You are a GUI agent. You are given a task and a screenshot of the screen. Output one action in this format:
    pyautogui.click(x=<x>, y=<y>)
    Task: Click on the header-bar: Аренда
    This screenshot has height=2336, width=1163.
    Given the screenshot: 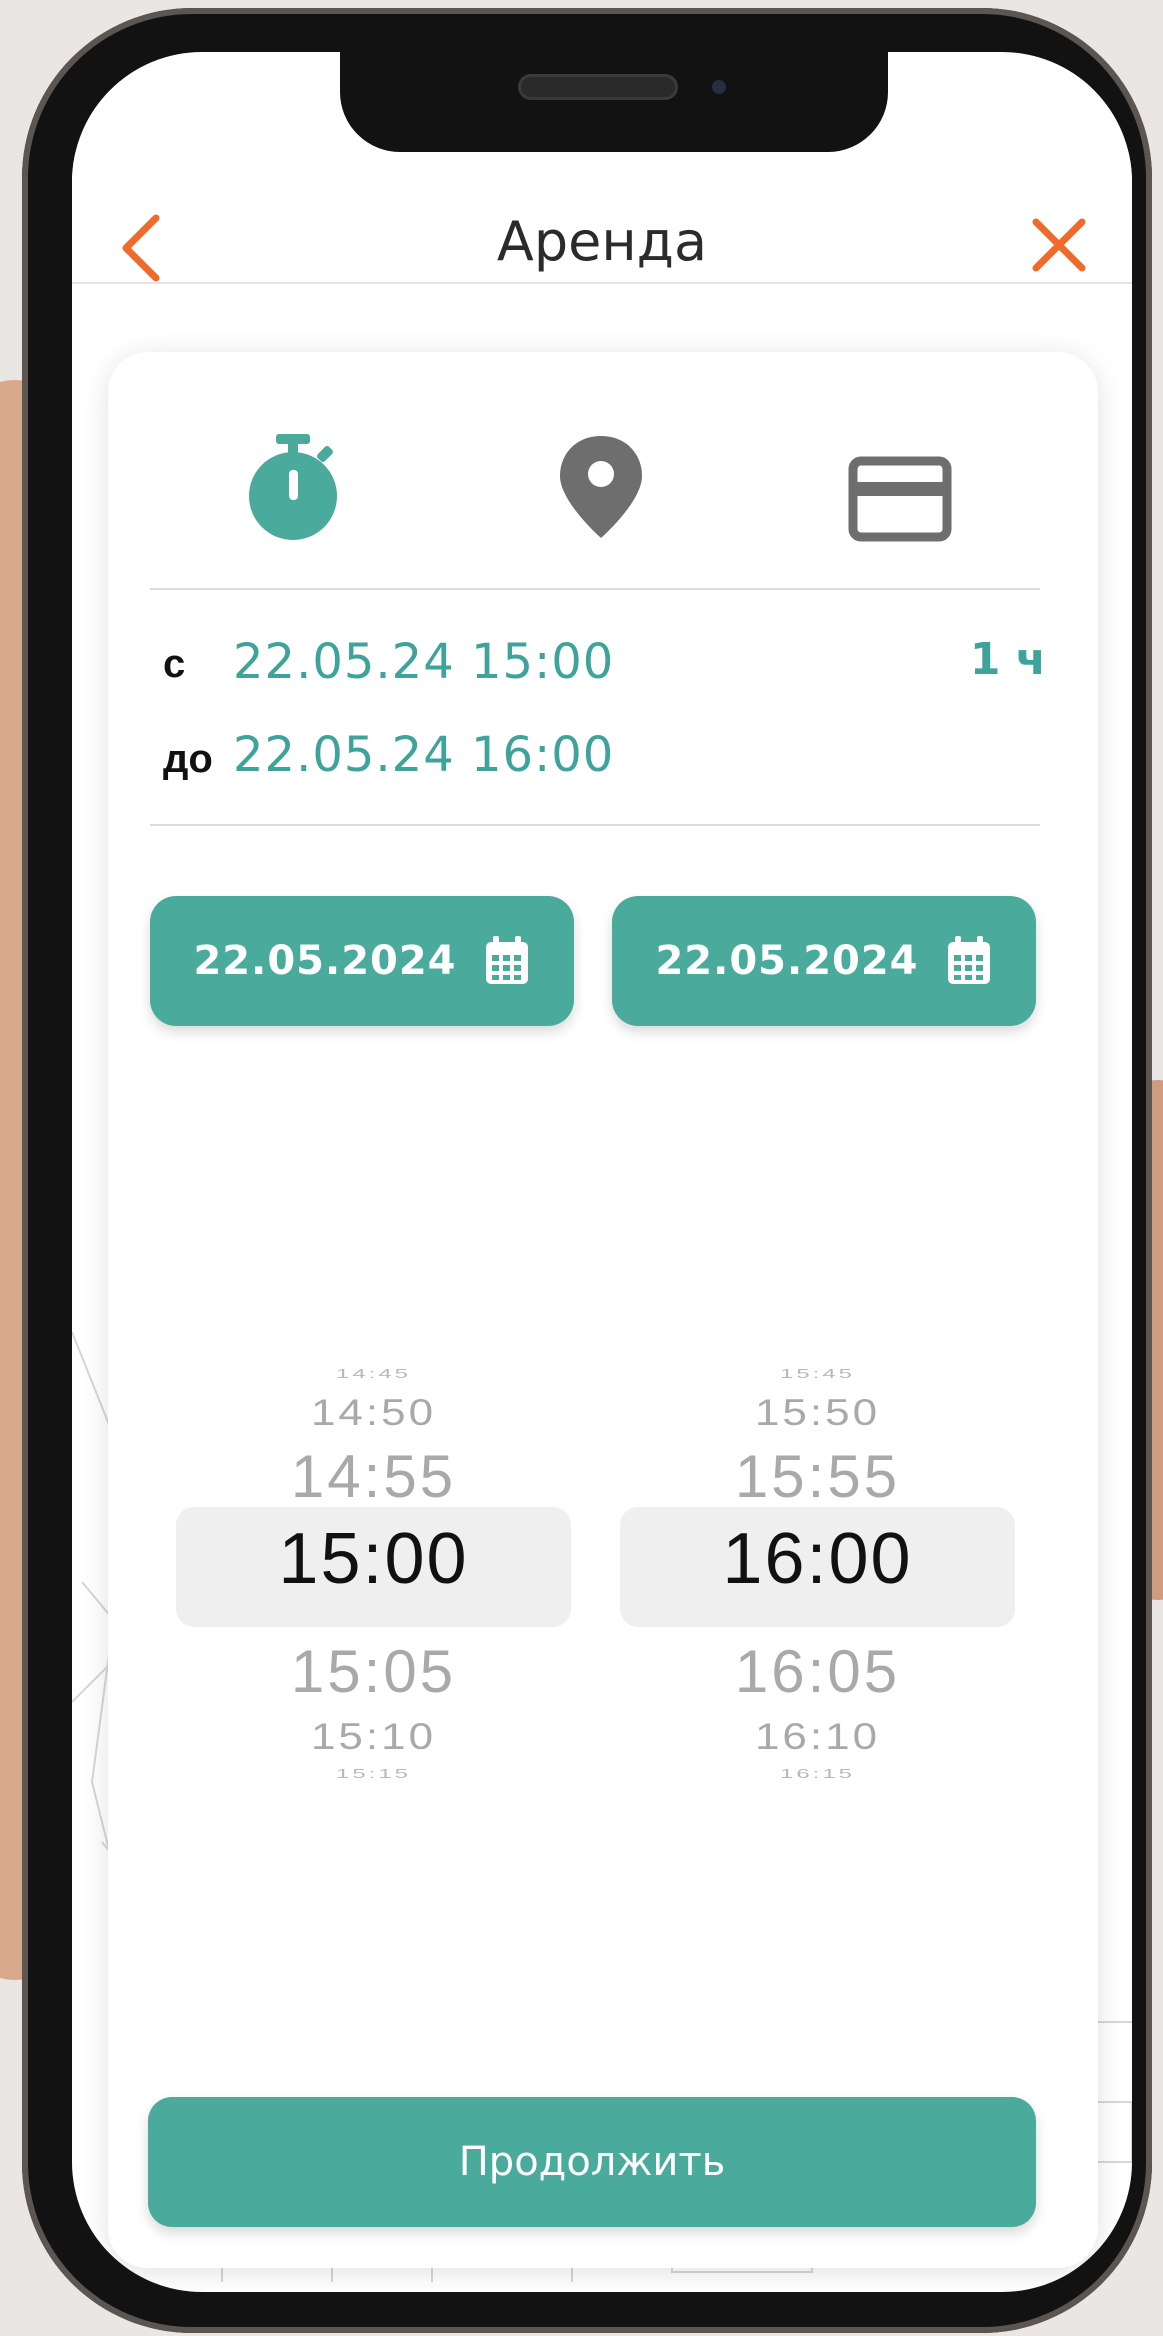 What is the action you would take?
    pyautogui.click(x=602, y=218)
    